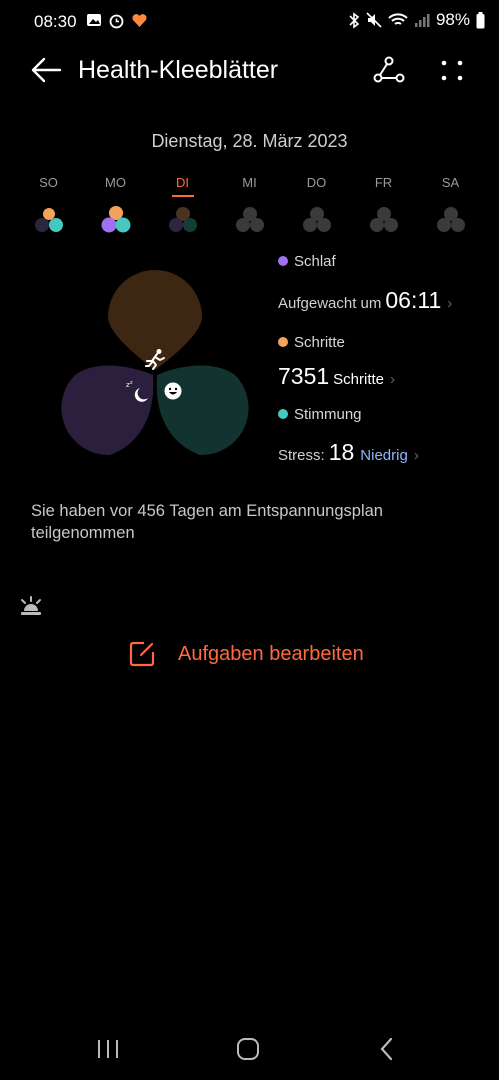 This screenshot has width=499, height=1080. I want to click on edit-icon, so click(142, 654).